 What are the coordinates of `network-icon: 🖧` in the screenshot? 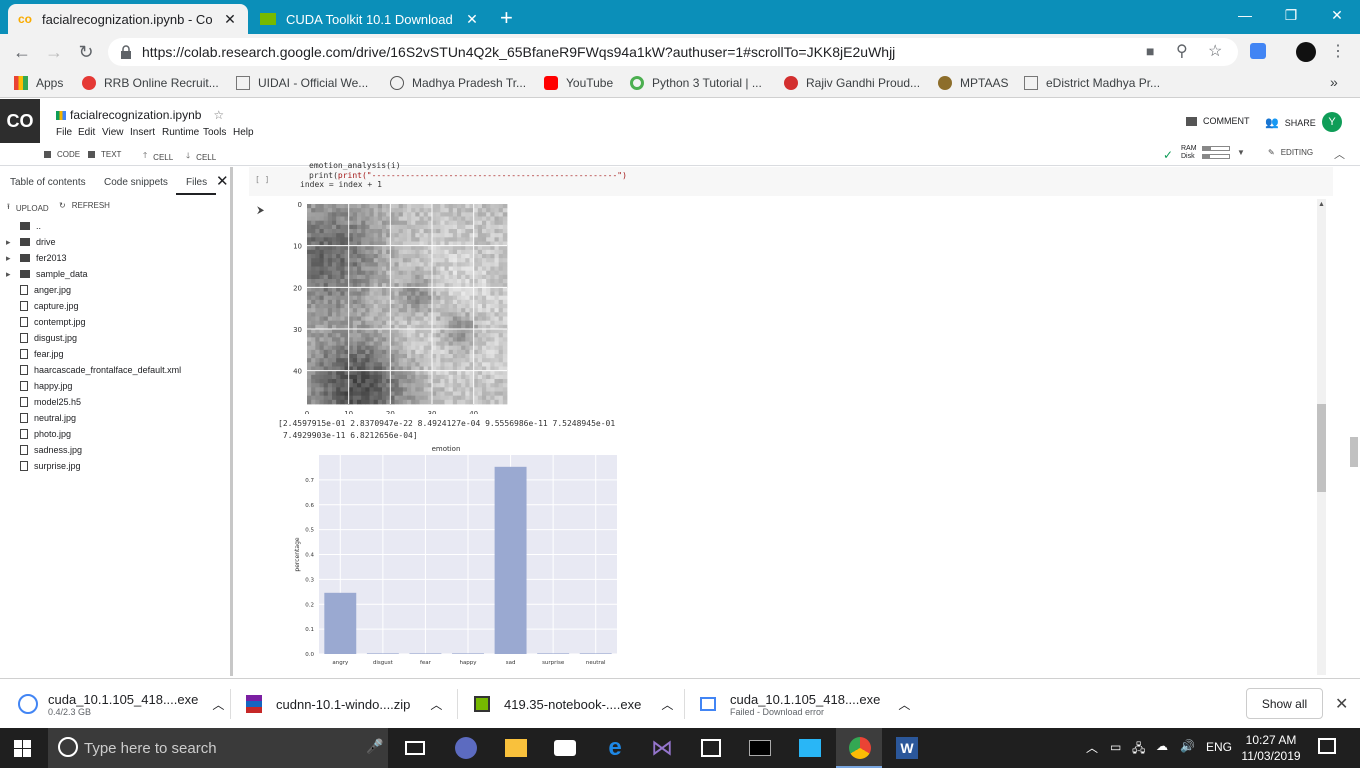 It's located at (1138, 749).